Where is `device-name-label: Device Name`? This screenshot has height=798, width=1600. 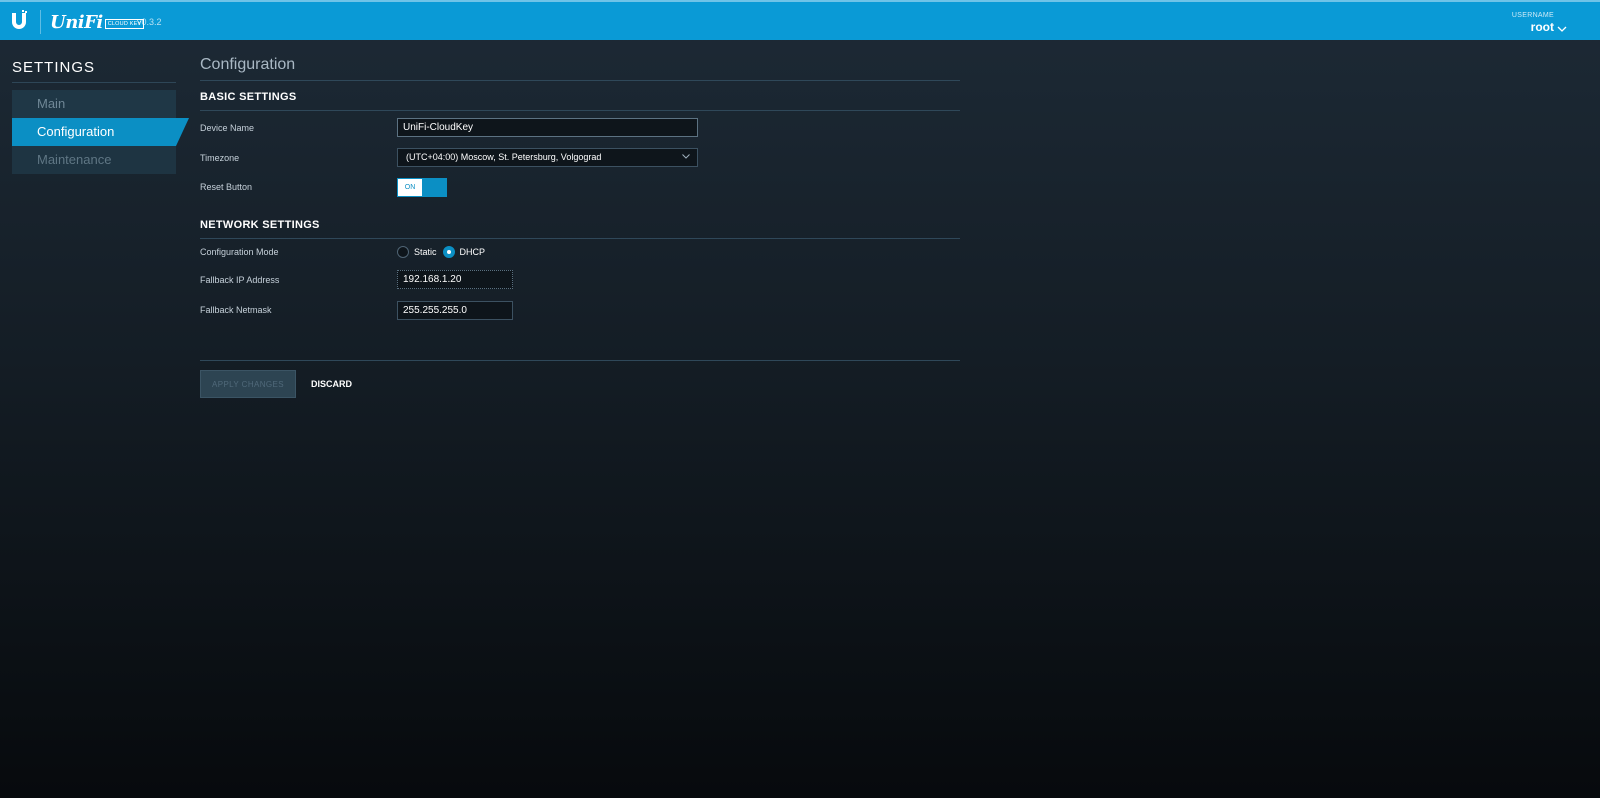 device-name-label: Device Name is located at coordinates (227, 128).